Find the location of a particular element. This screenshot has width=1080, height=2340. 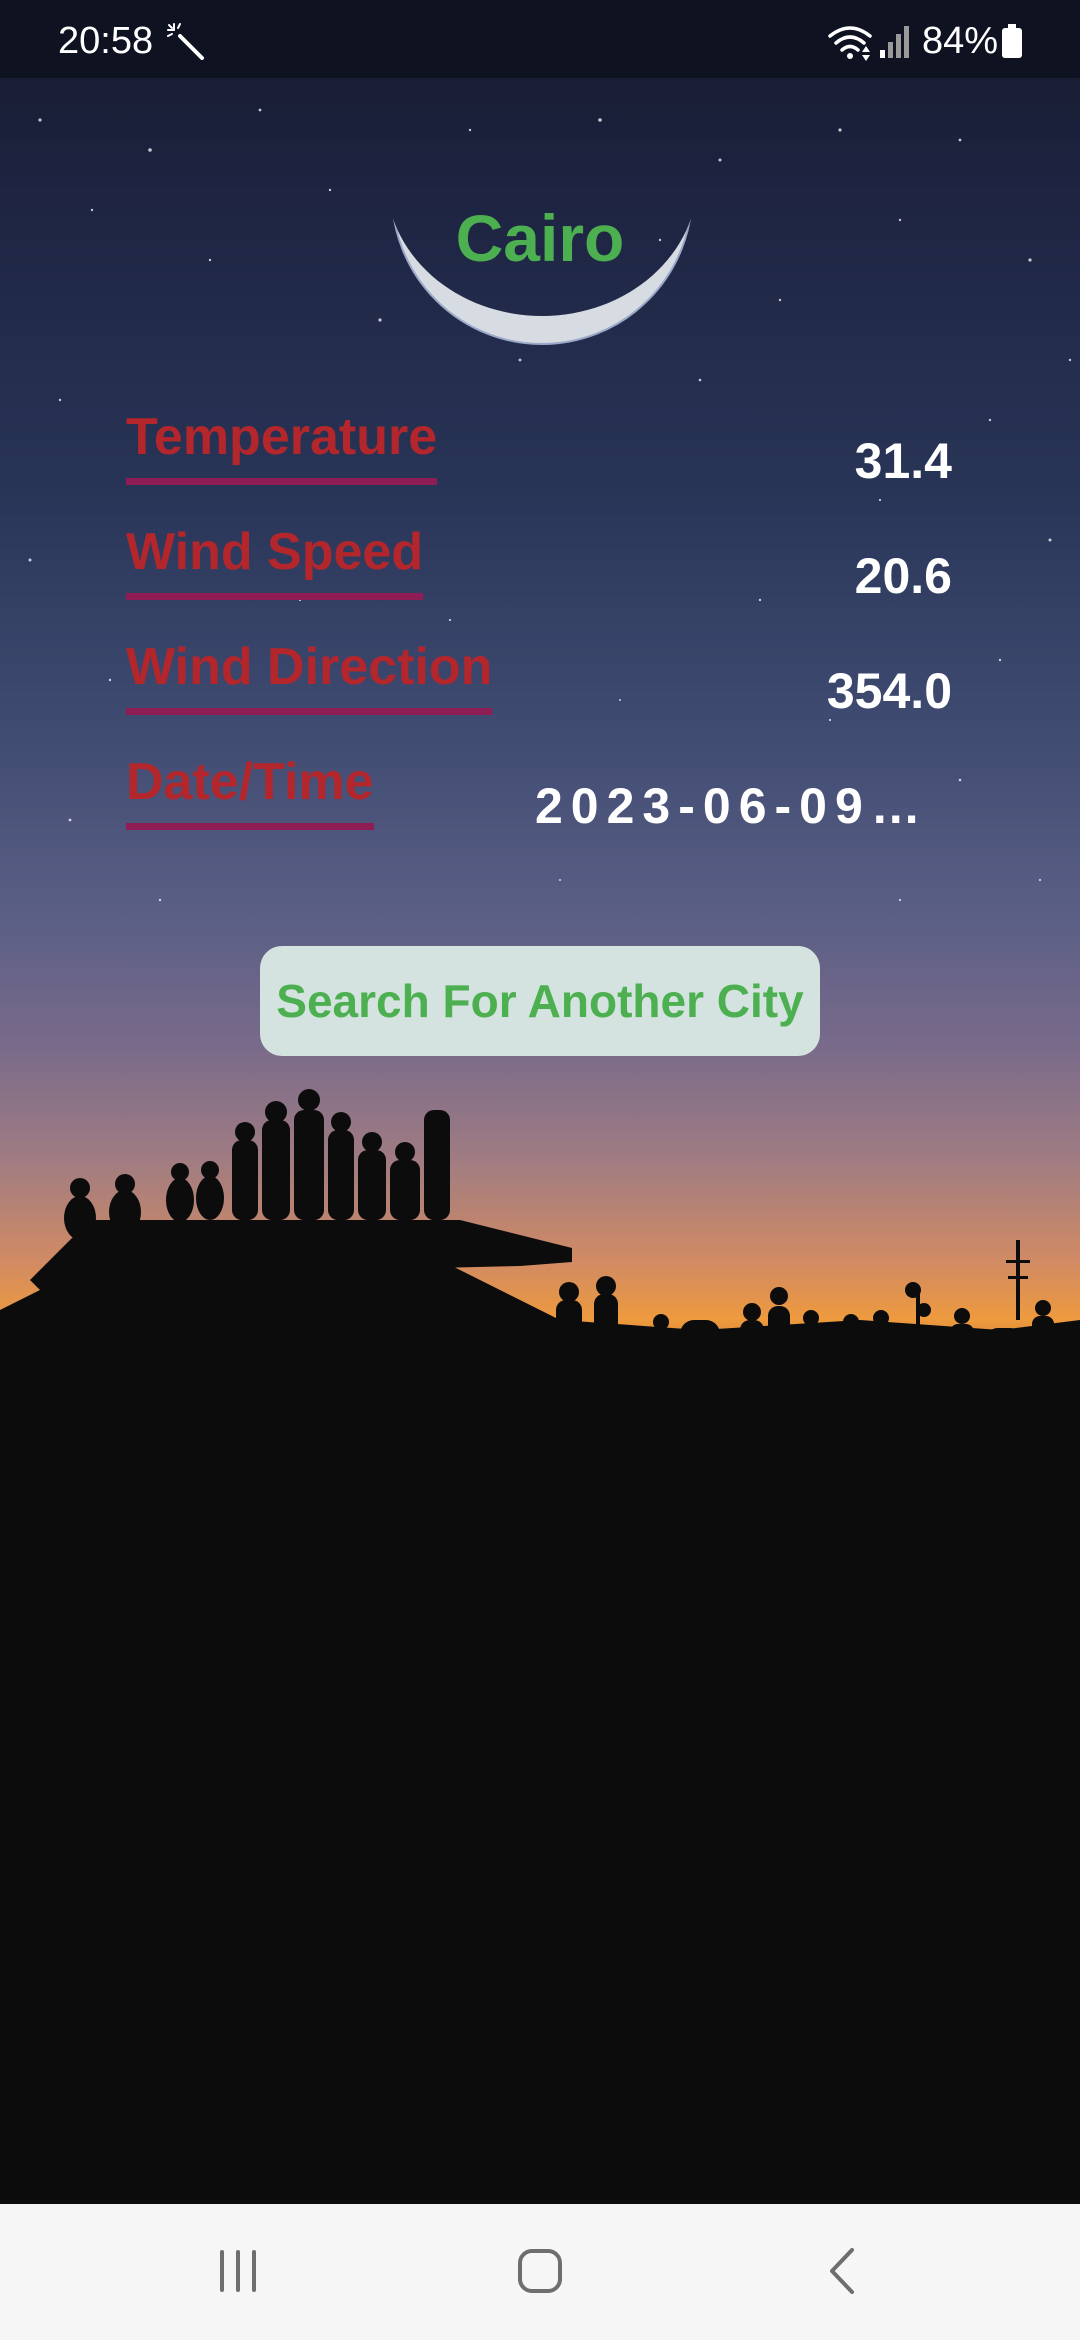

back-icon is located at coordinates (842, 2271).